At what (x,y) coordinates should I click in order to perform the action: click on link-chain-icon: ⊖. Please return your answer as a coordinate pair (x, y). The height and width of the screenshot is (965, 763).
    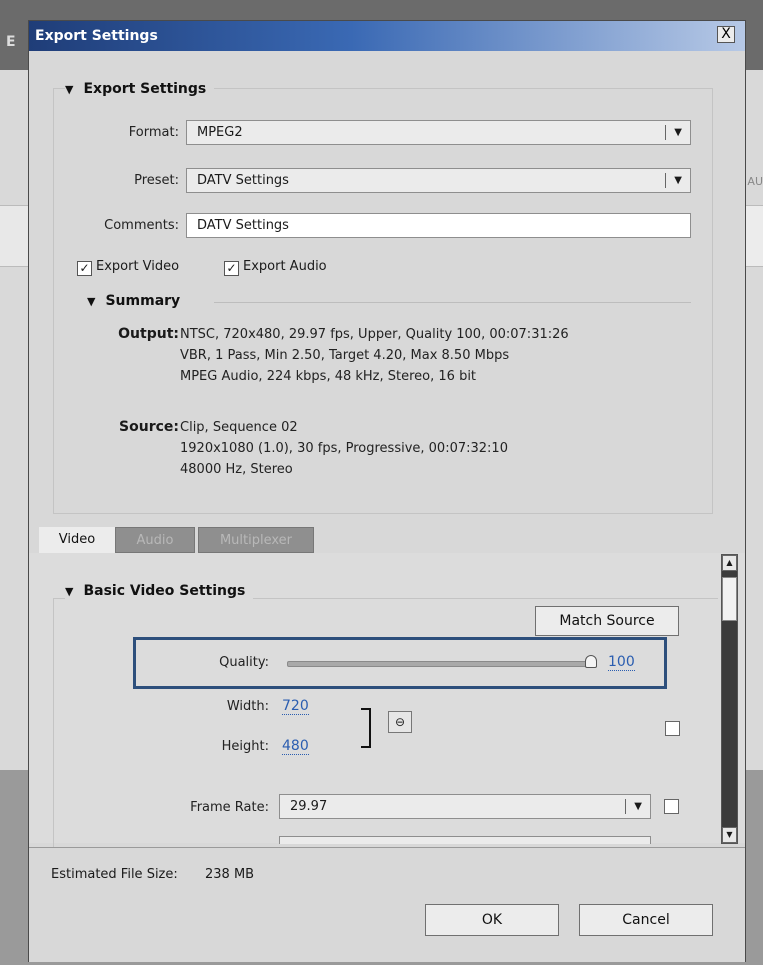
    Looking at the image, I should click on (400, 722).